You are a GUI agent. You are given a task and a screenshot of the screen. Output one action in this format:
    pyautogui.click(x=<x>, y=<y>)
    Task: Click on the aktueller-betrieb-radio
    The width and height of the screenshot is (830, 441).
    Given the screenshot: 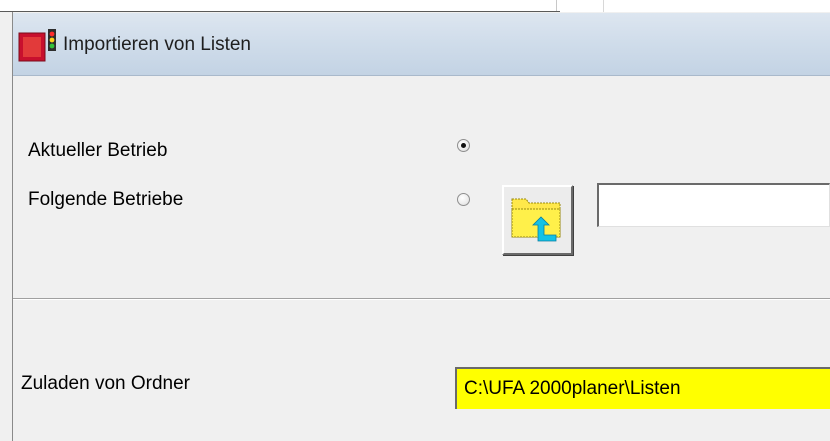 What is the action you would take?
    pyautogui.click(x=463, y=145)
    